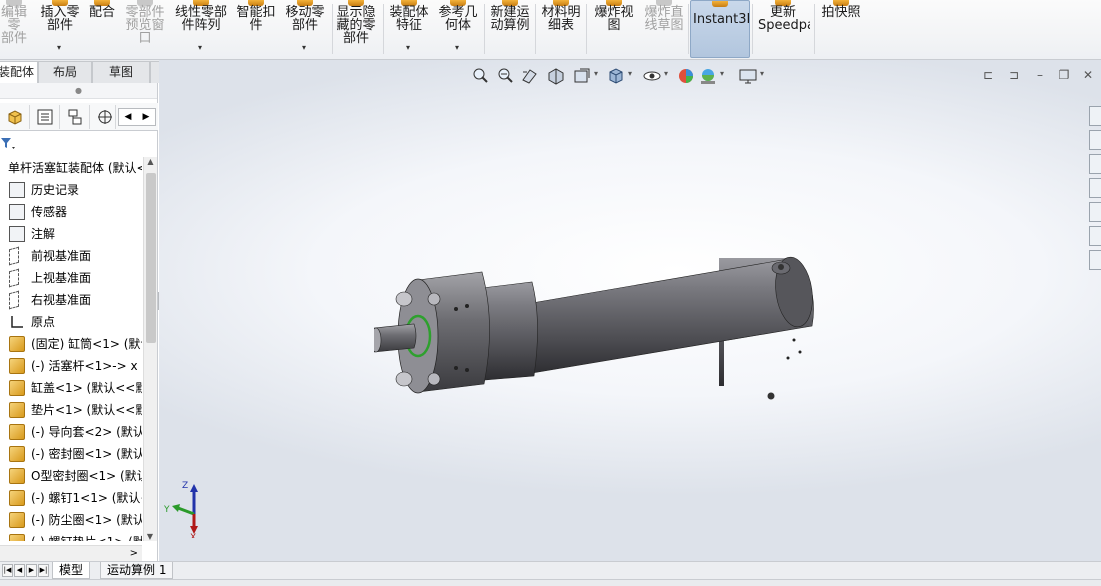 The height and width of the screenshot is (586, 1101). Describe the element at coordinates (71, 454) in the screenshot. I see `tree-item: (-) 密封圈<1> (默认` at that location.